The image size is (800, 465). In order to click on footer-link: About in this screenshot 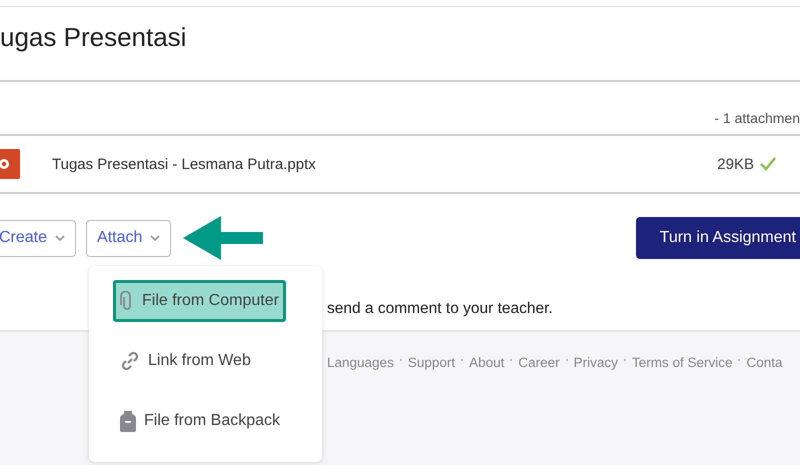, I will do `click(486, 362)`.